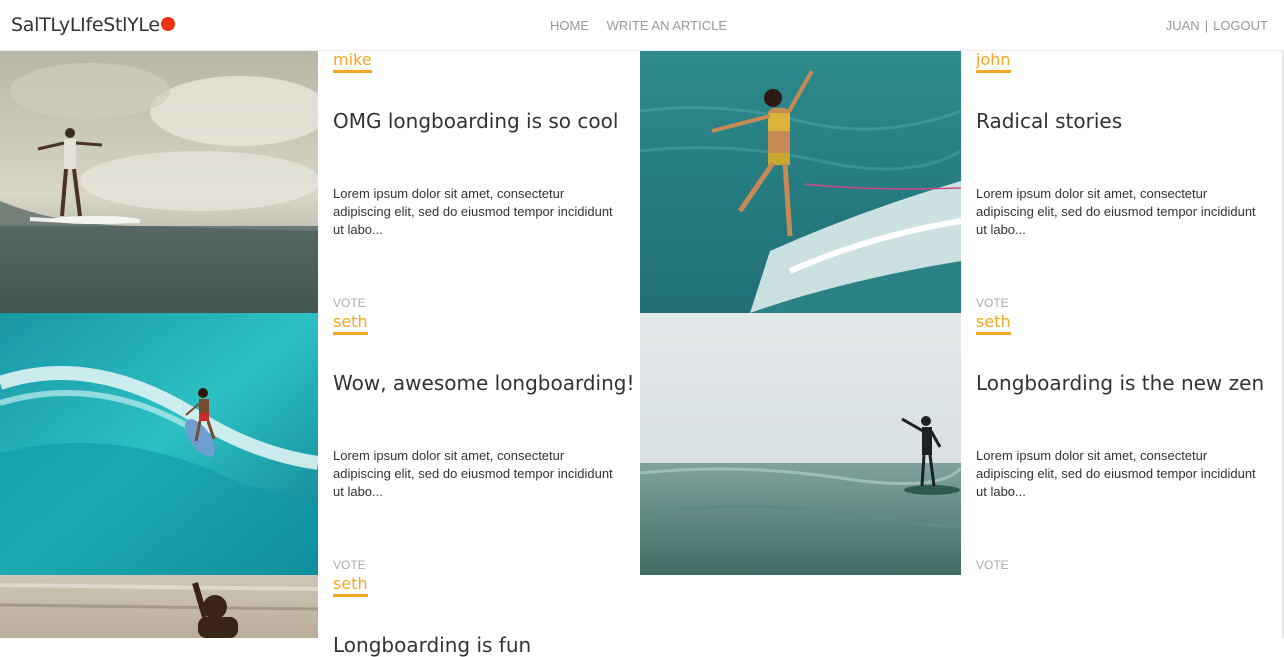 Image resolution: width=1284 pixels, height=657 pixels. What do you see at coordinates (569, 25) in the screenshot?
I see `nav-home-link: HOME` at bounding box center [569, 25].